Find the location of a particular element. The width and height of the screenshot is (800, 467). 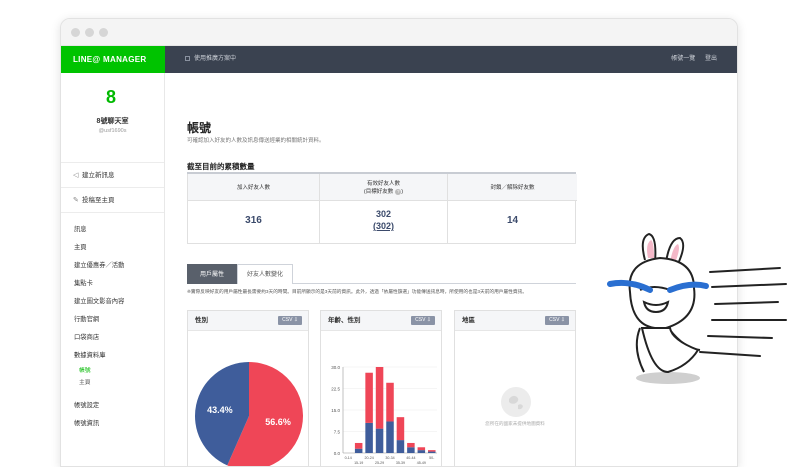

create-message-label: 建立新訊息 is located at coordinates (98, 175).